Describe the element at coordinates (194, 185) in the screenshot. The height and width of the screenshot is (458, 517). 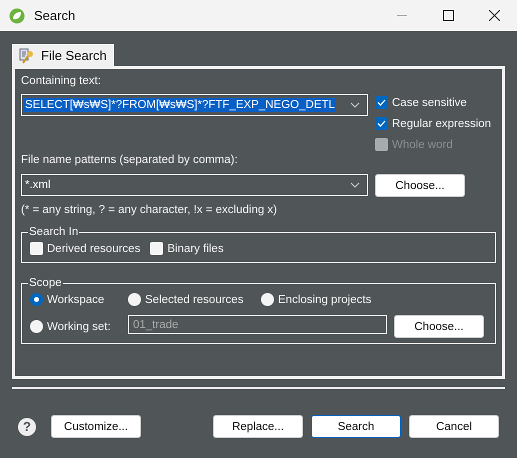
I see `file-patterns-combo: *.xml` at that location.